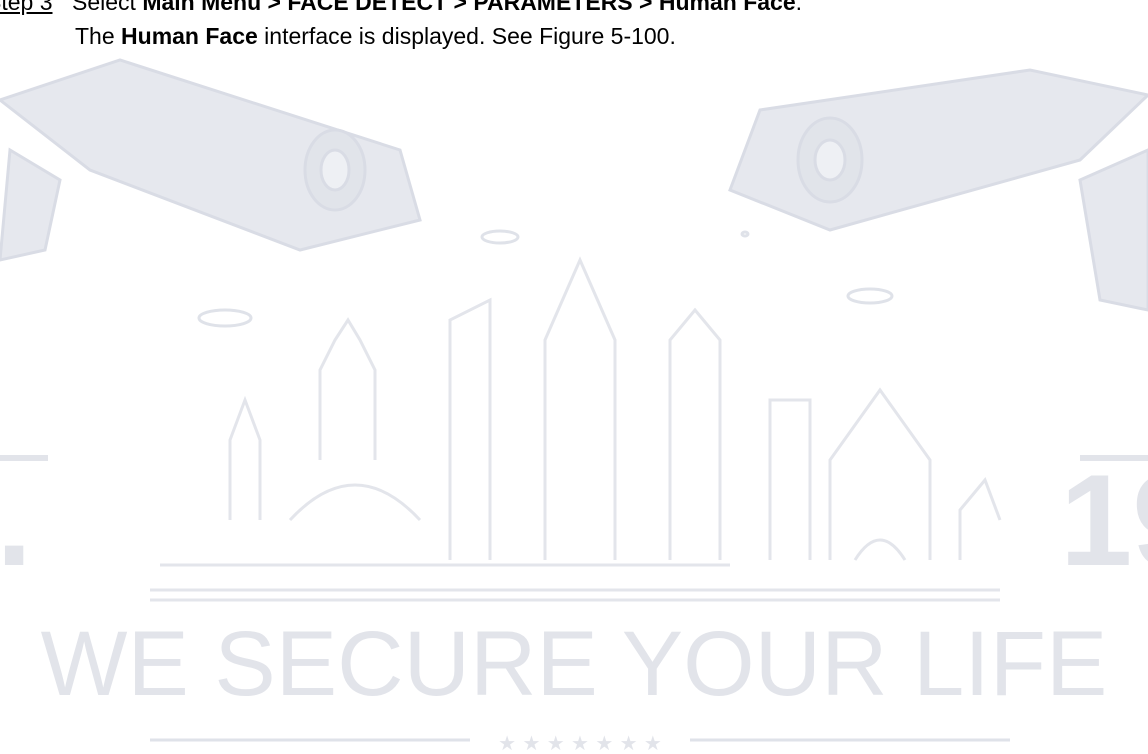 This screenshot has height=754, width=1148. I want to click on watermark-right-fragment: 19, so click(1104, 520).